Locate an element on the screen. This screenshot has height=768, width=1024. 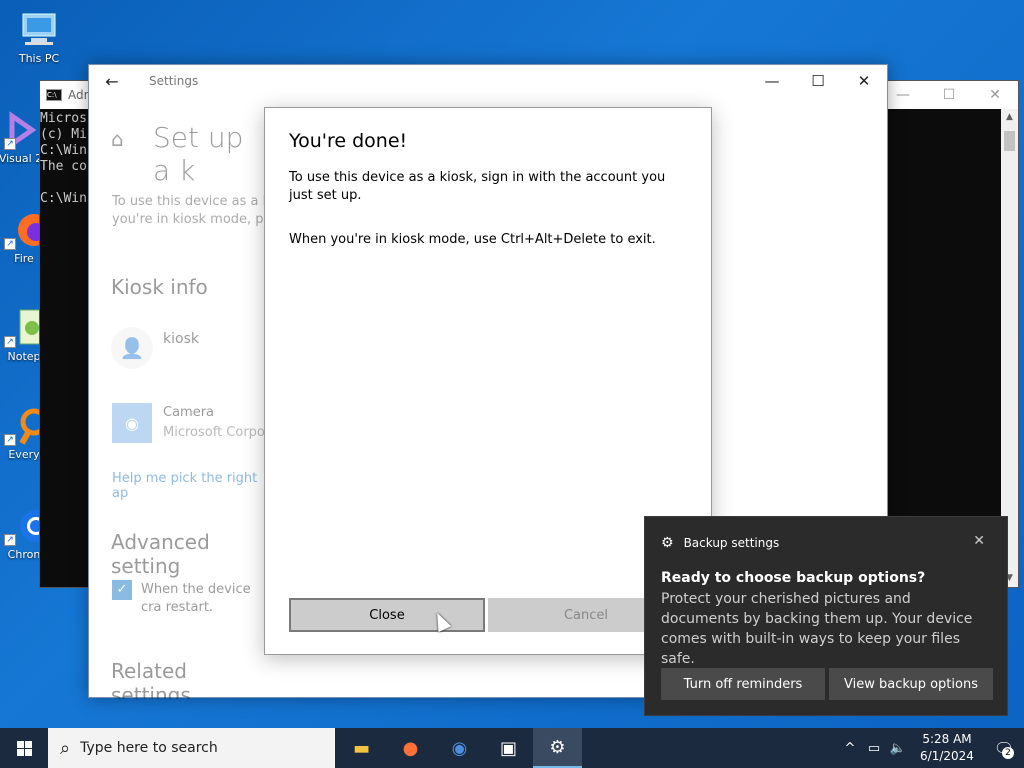
maximize-button: ☐ is located at coordinates (818, 81).